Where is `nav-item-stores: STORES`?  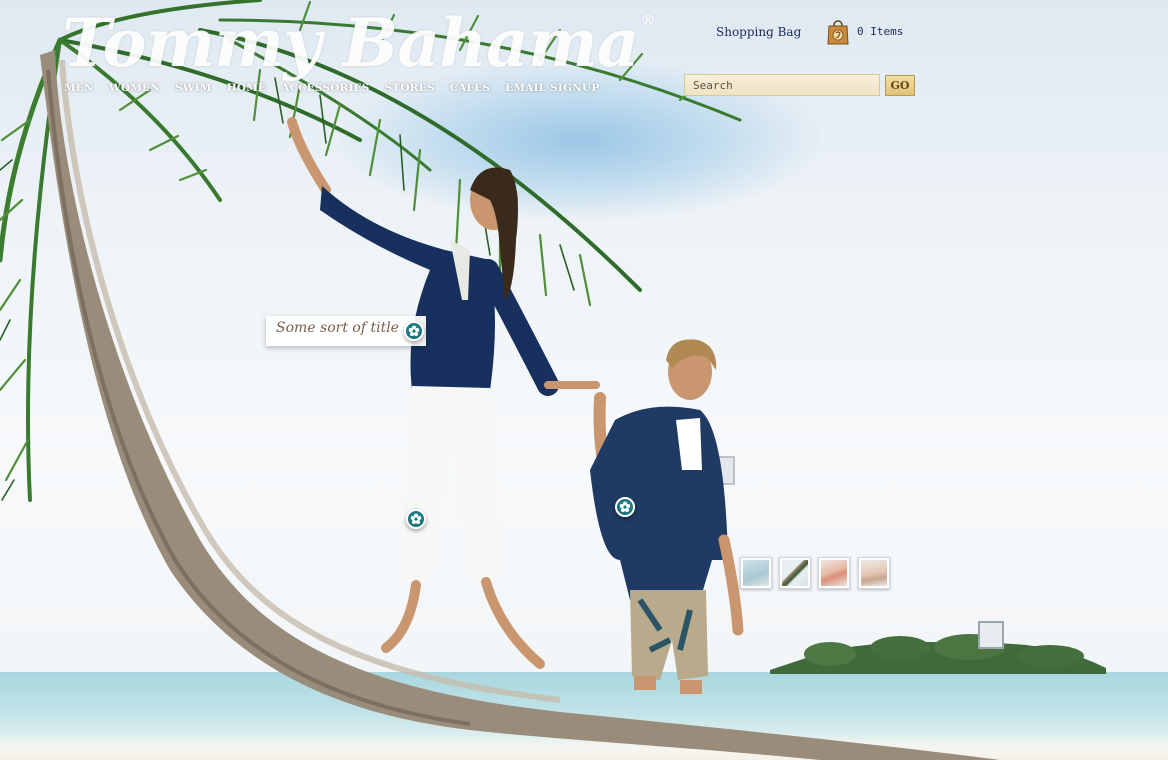
nav-item-stores: STORES is located at coordinates (410, 88).